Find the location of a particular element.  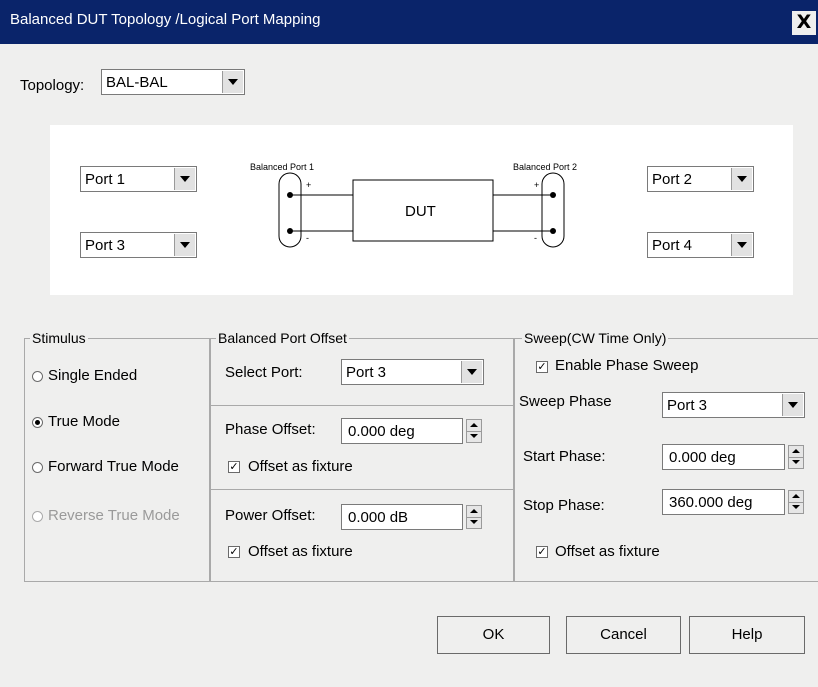

sweep-phase-value: Port 3 is located at coordinates (687, 405).